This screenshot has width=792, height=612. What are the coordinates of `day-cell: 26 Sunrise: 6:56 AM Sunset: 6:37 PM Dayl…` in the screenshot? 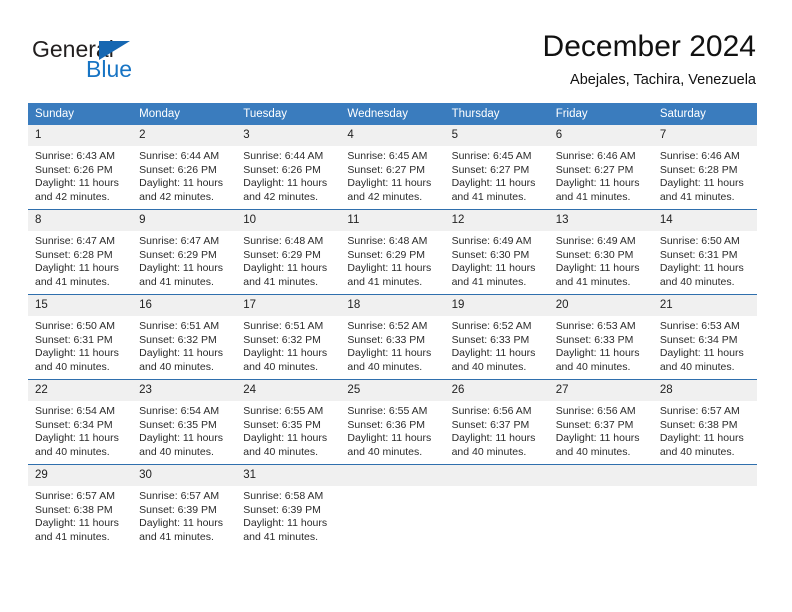 It's located at (496, 422).